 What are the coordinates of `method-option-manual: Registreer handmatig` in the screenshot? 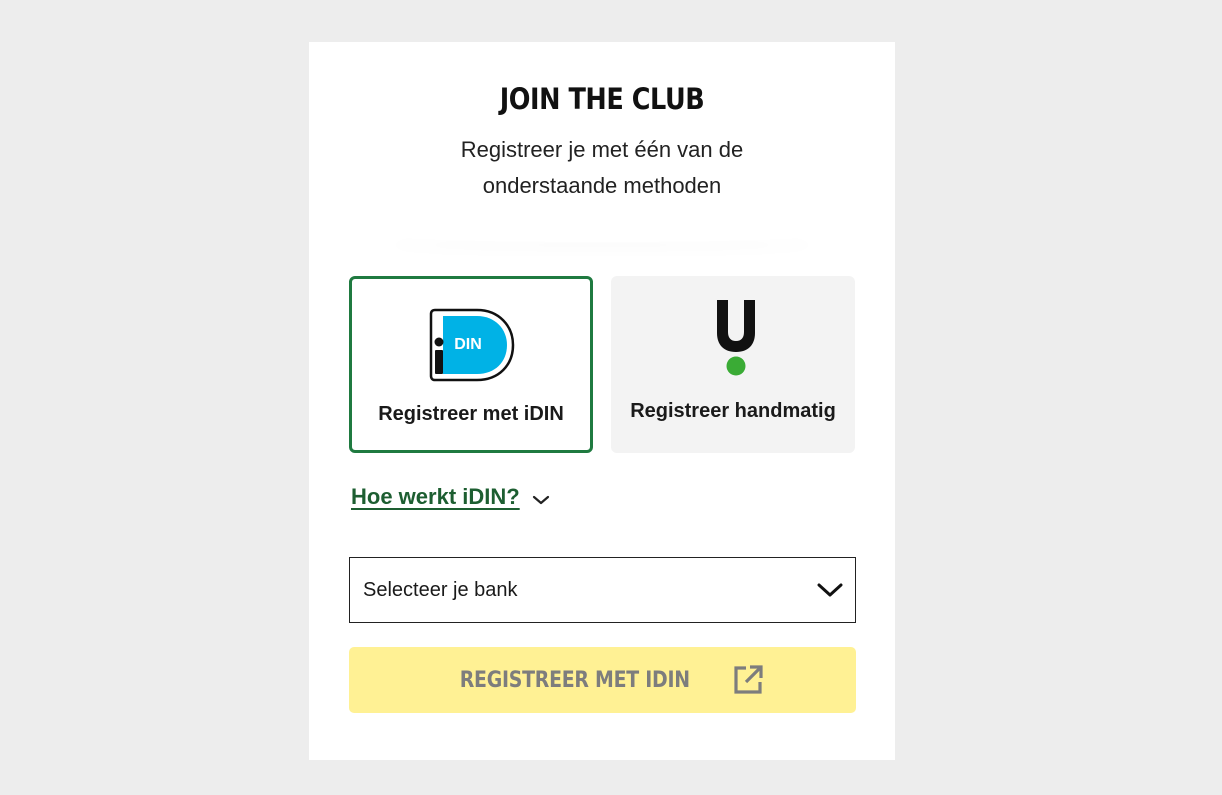 It's located at (733, 364).